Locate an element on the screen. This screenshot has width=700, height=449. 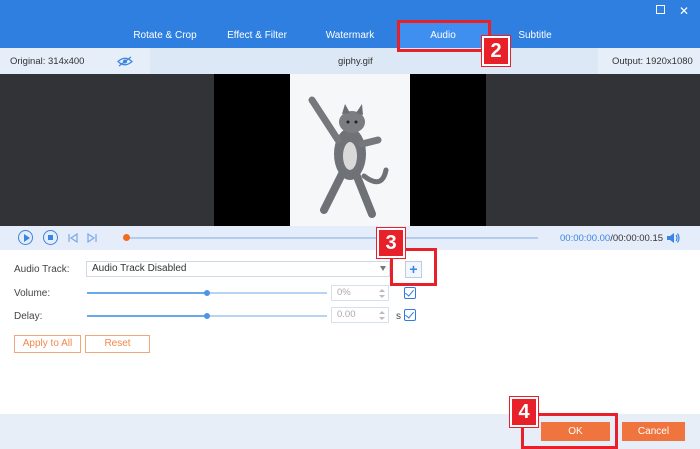
delay-value: 0.00 is located at coordinates (346, 314).